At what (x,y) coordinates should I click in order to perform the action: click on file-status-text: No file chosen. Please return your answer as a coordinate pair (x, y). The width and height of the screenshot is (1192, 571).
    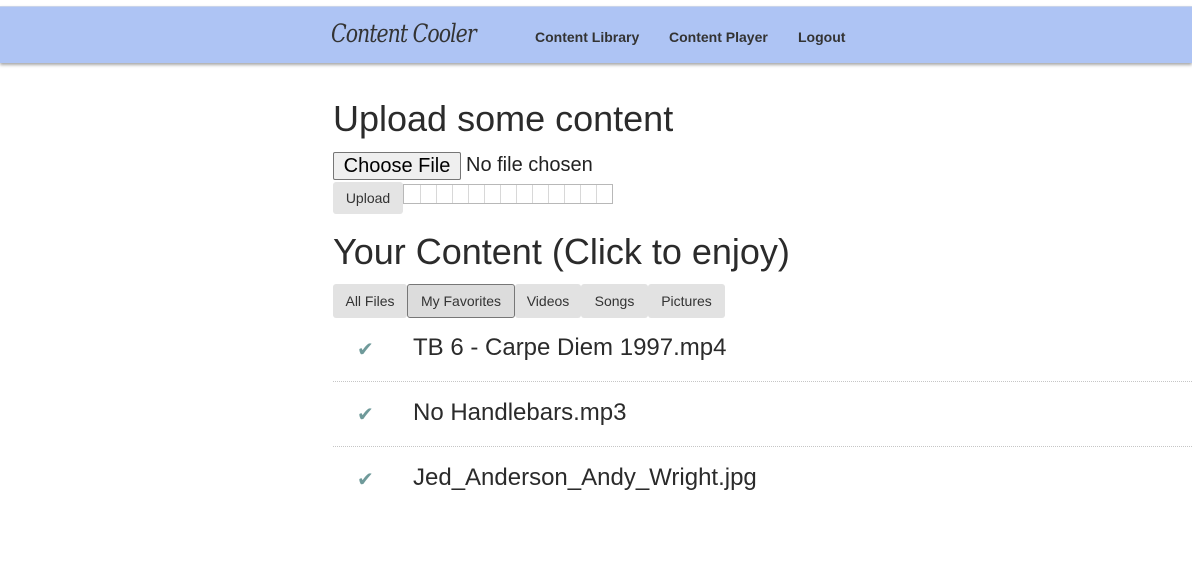
    Looking at the image, I should click on (529, 165).